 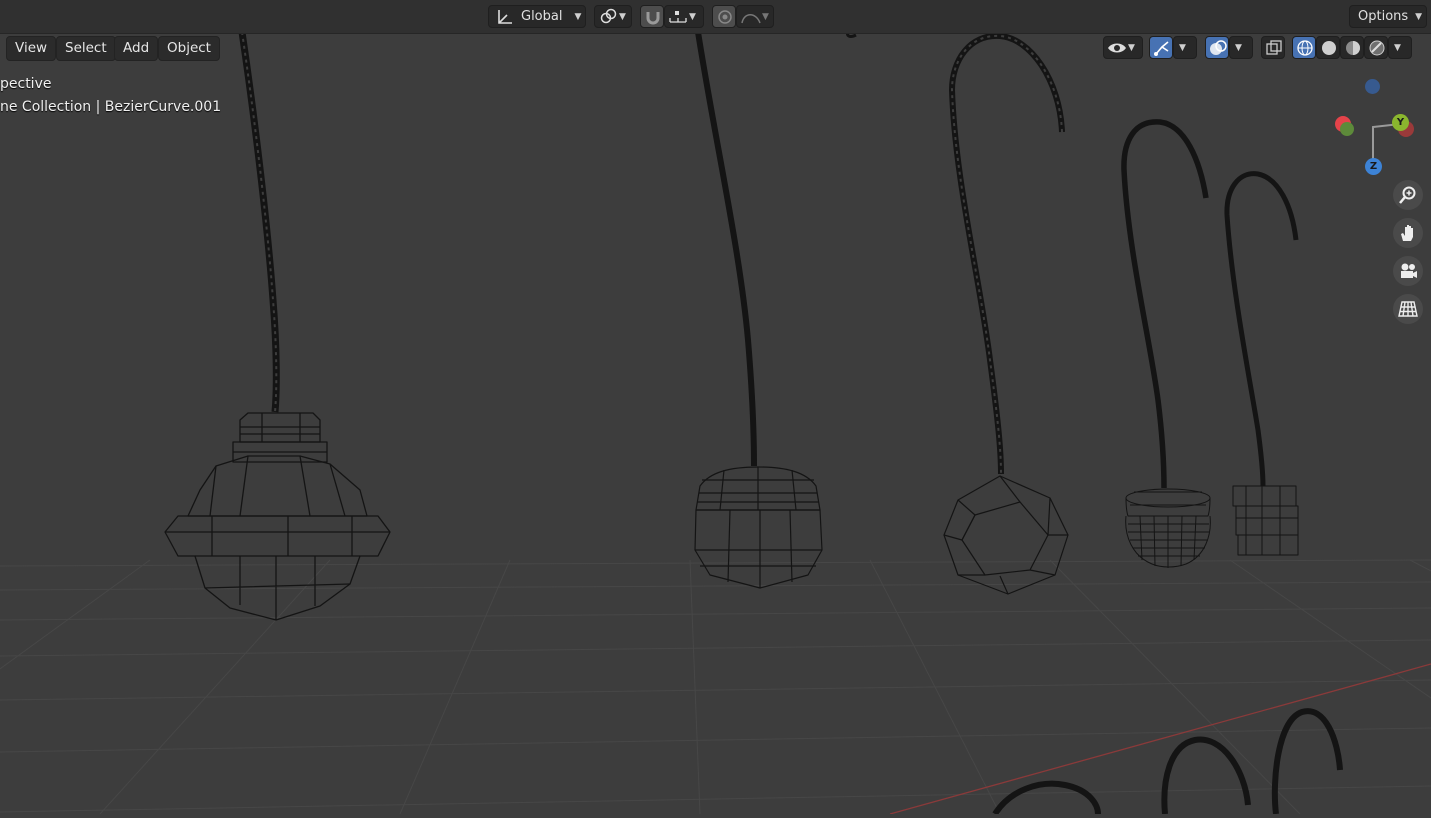 I want to click on menu-add: Add, so click(x=136, y=48).